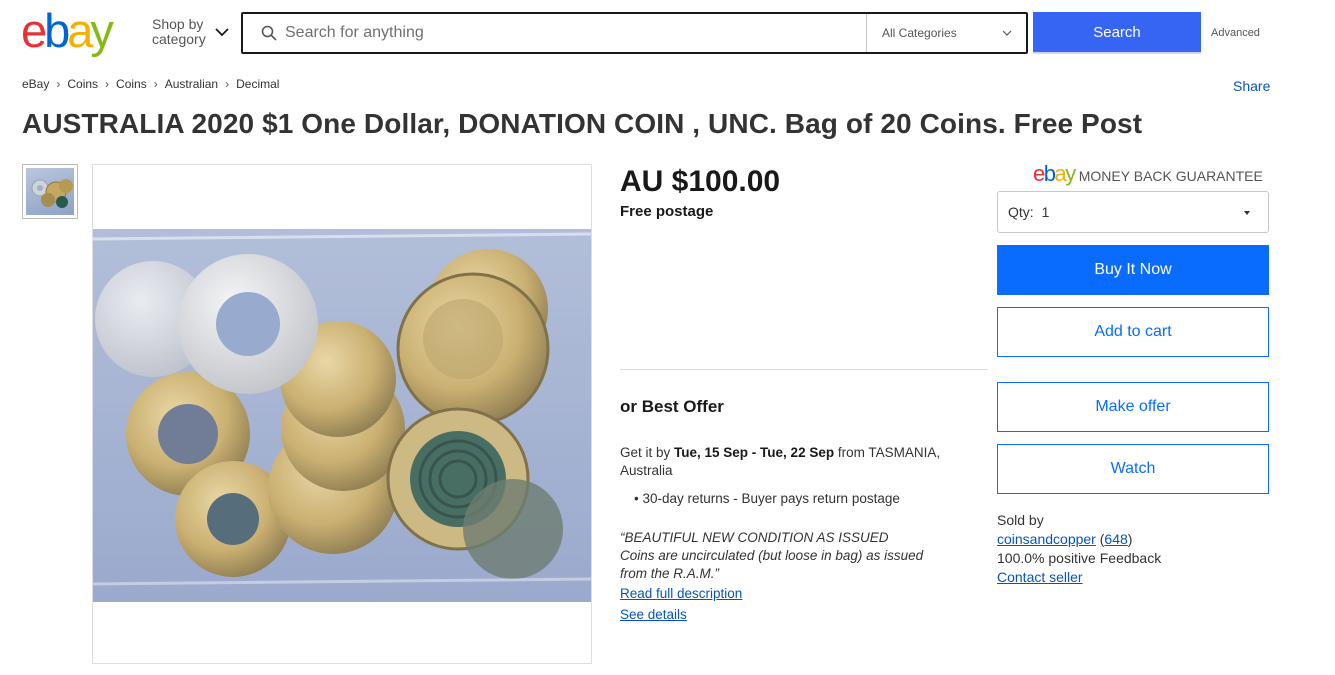 This screenshot has width=1335, height=675. What do you see at coordinates (1020, 520) in the screenshot?
I see `sold-by-label: Sold by` at bounding box center [1020, 520].